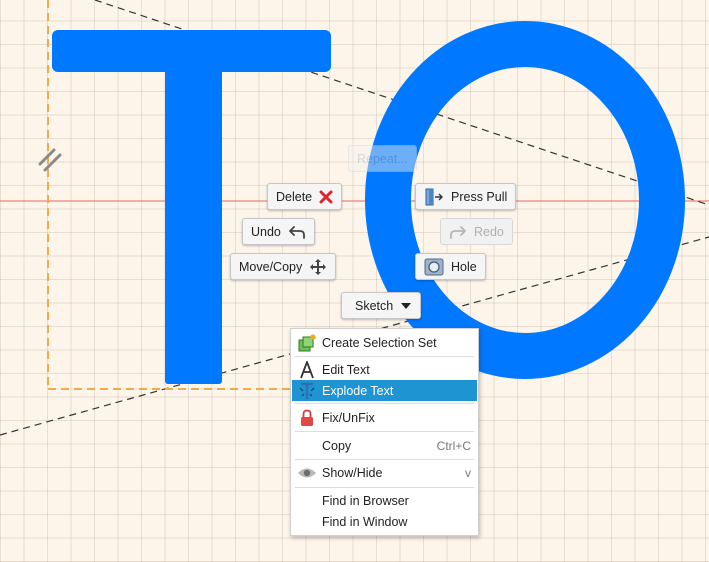 This screenshot has width=709, height=562. What do you see at coordinates (453, 445) in the screenshot?
I see `copy-shortcut: Ctrl+C` at bounding box center [453, 445].